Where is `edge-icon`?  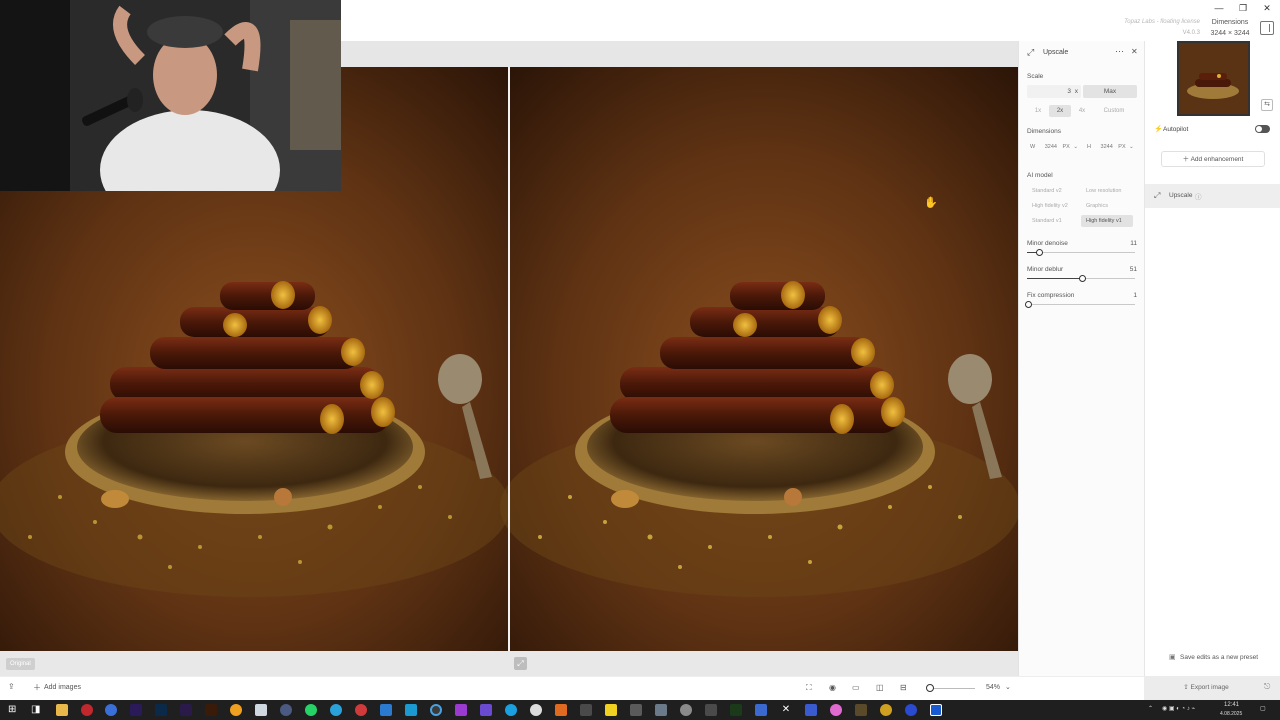 edge-icon is located at coordinates (511, 710).